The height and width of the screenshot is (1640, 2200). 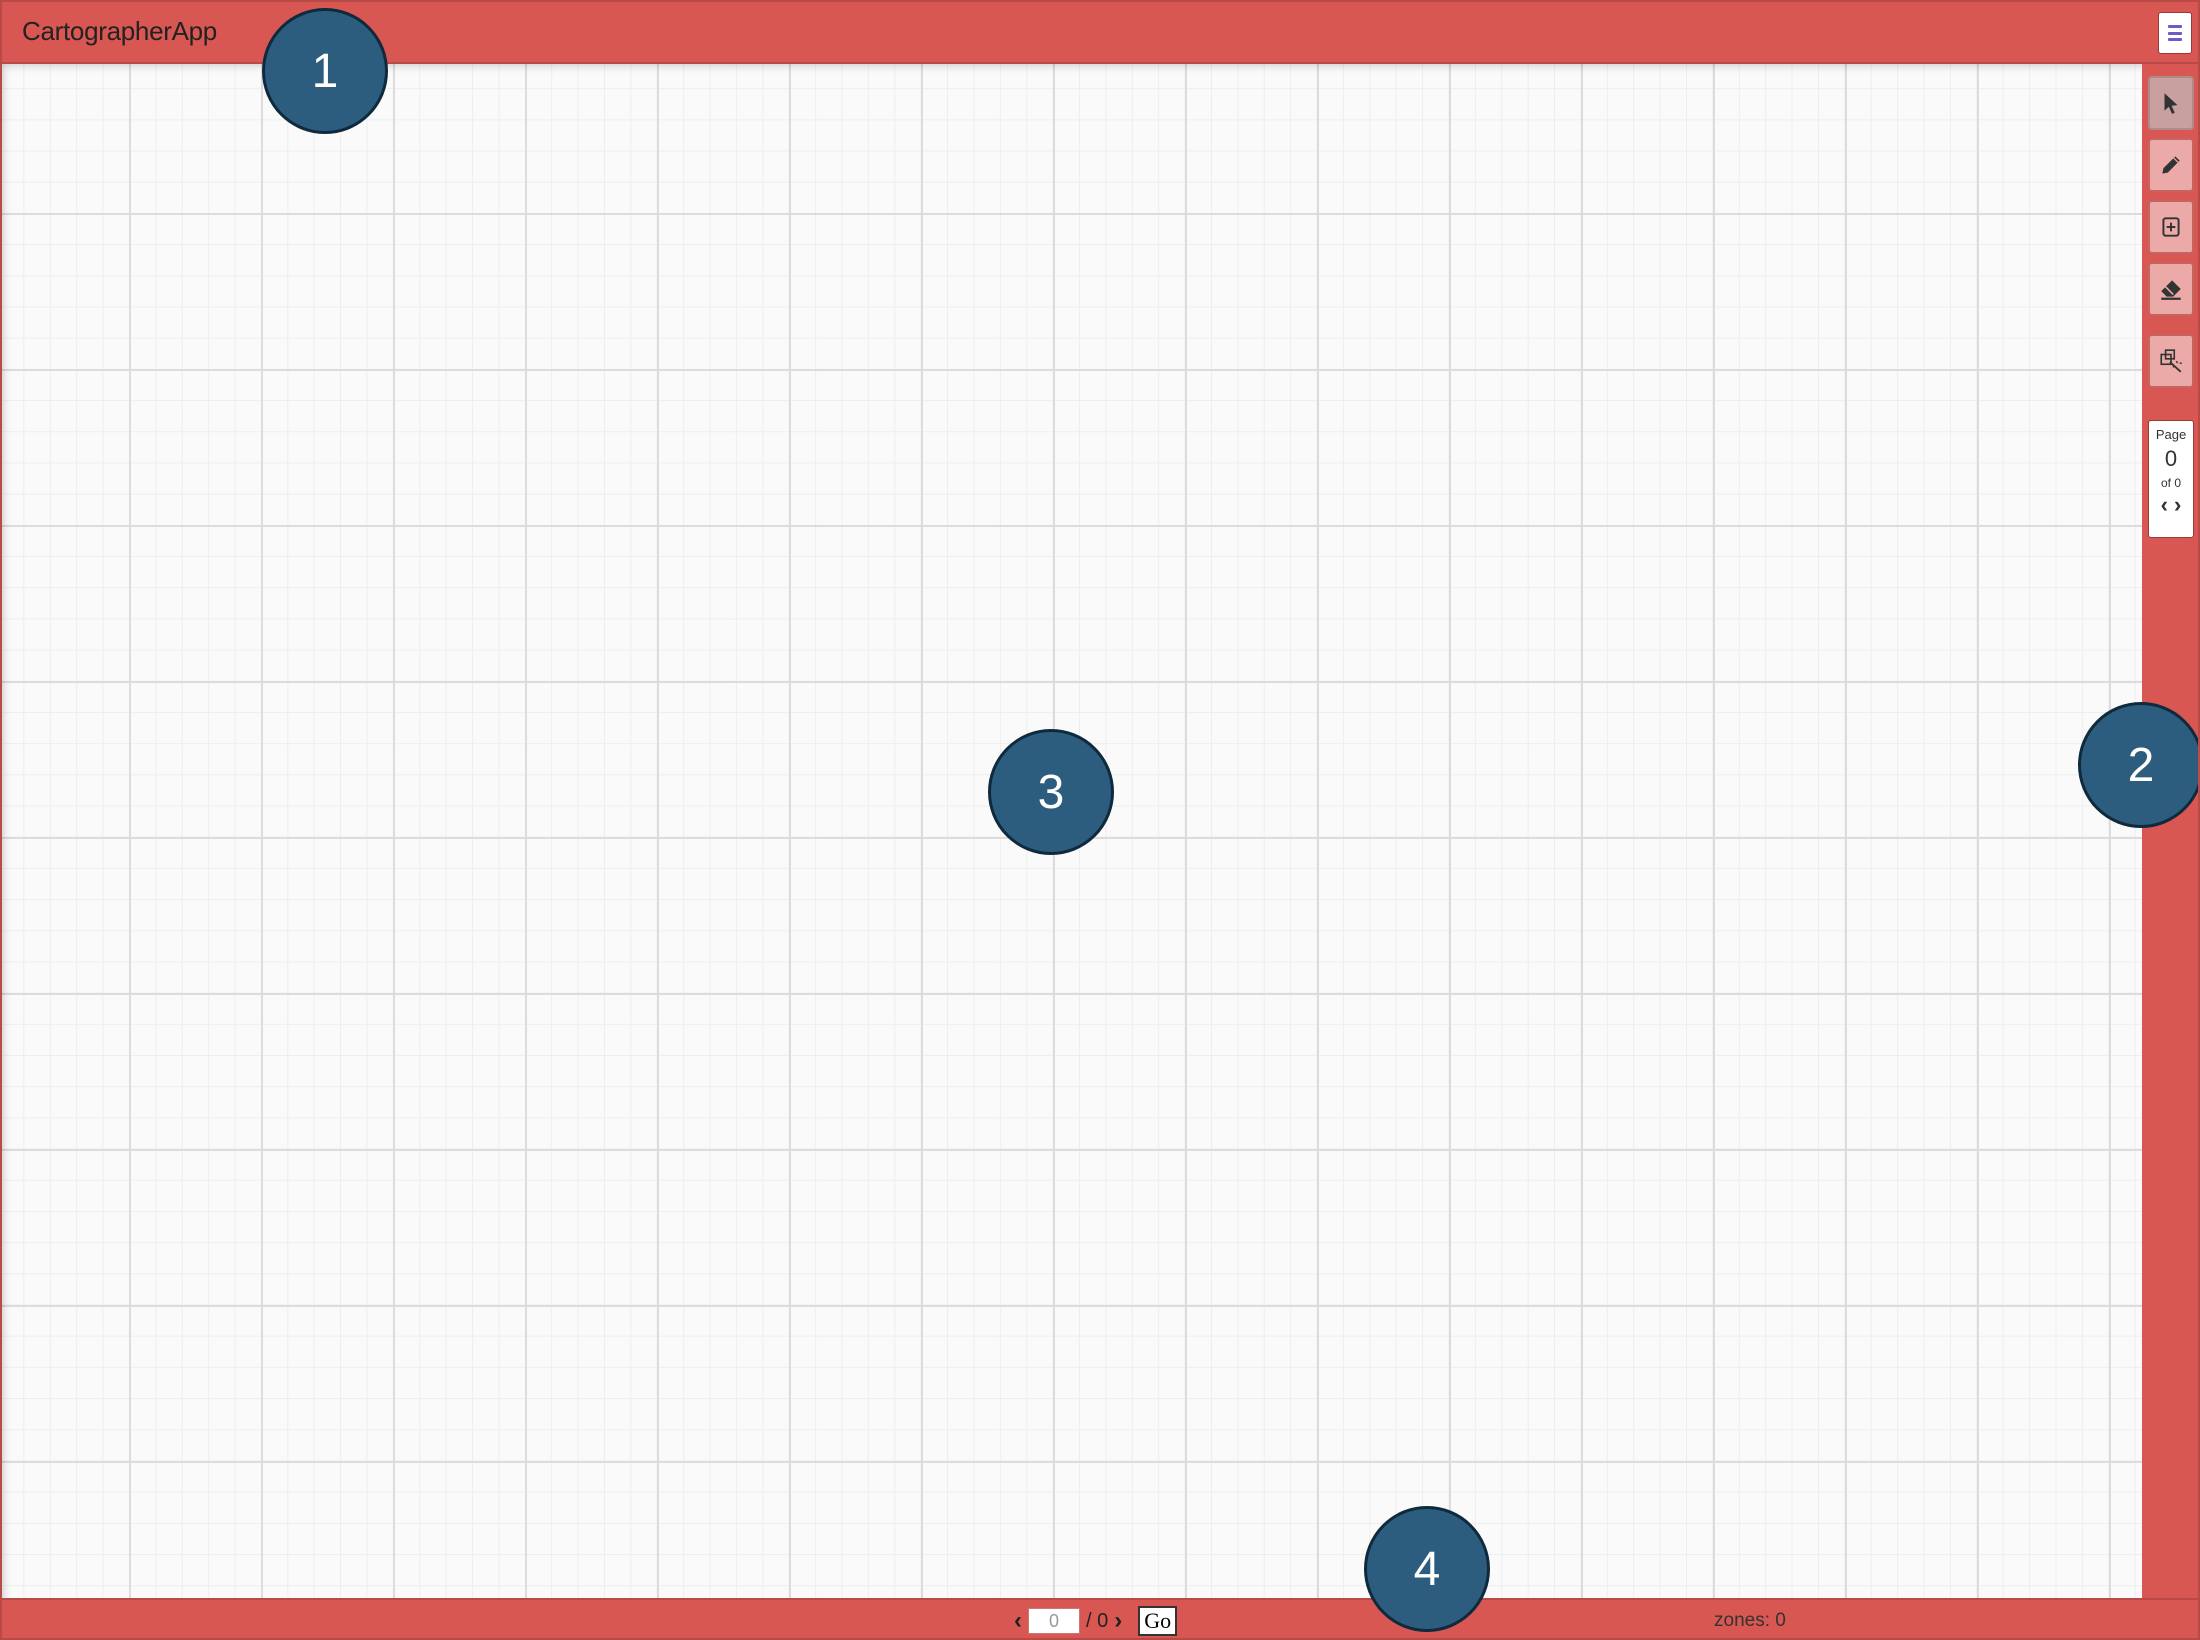 I want to click on annotation-badge-4: 4, so click(x=1427, y=1569).